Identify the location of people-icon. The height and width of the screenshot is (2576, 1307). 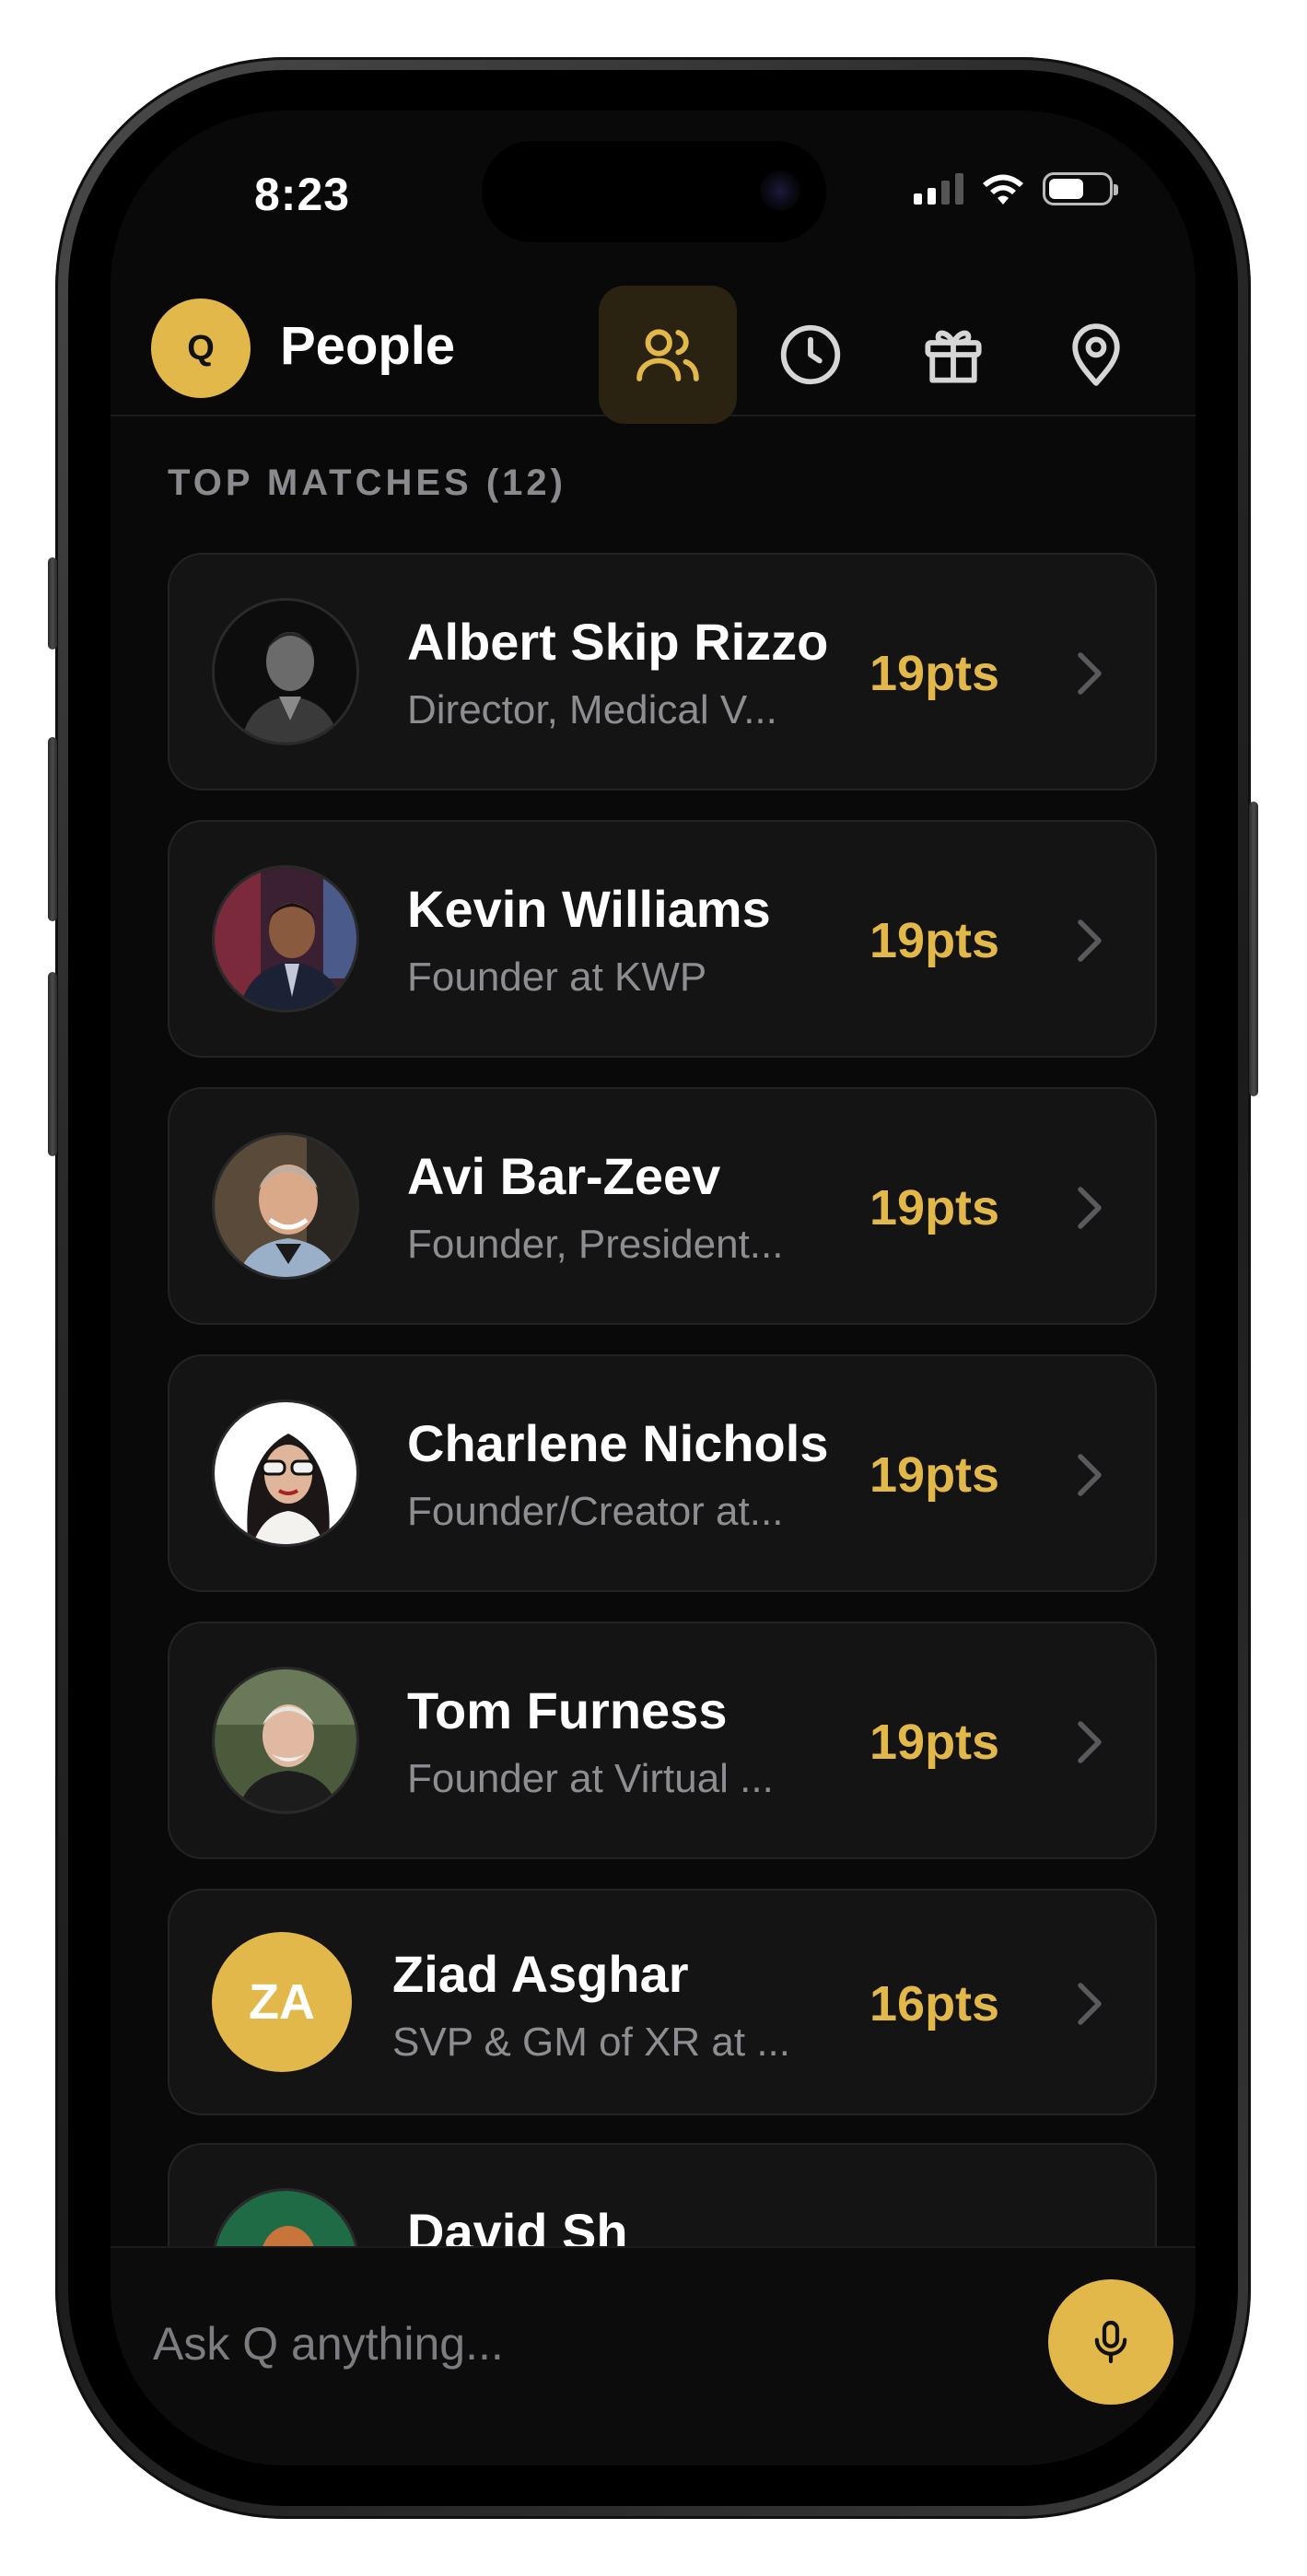
(668, 355).